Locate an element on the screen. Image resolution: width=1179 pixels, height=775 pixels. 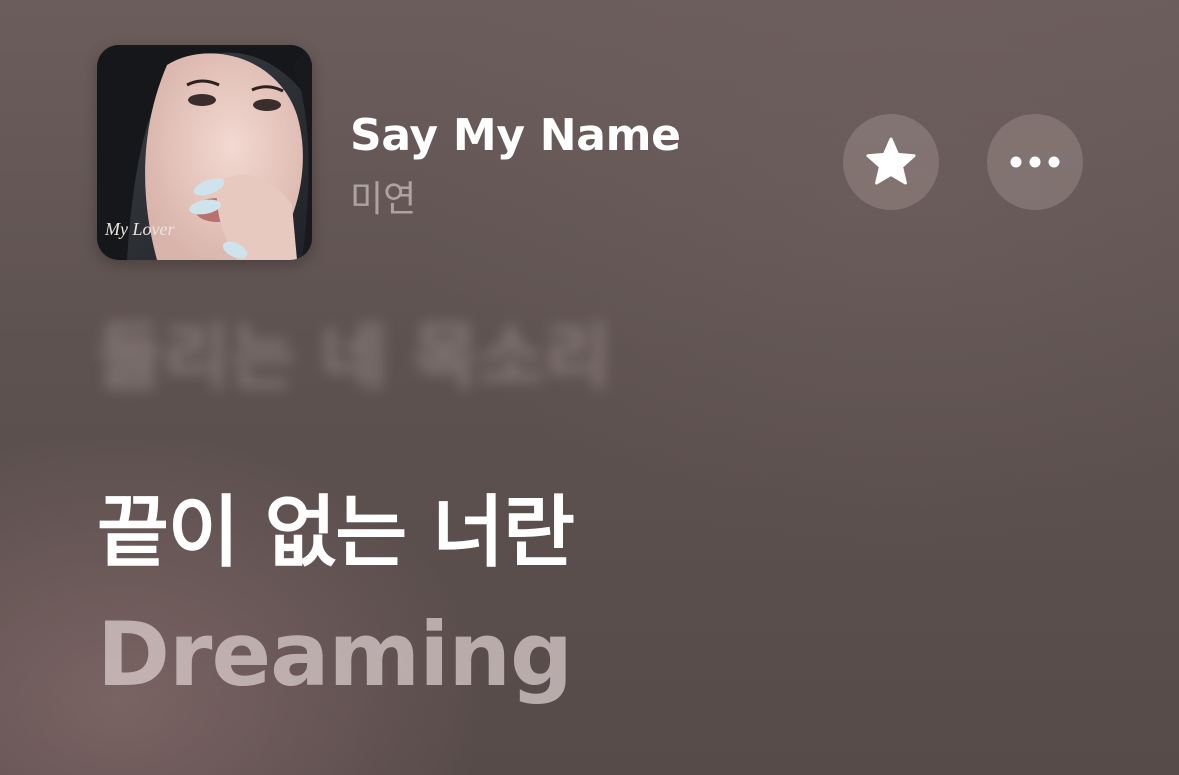
artist-name: 미연 is located at coordinates (383, 196).